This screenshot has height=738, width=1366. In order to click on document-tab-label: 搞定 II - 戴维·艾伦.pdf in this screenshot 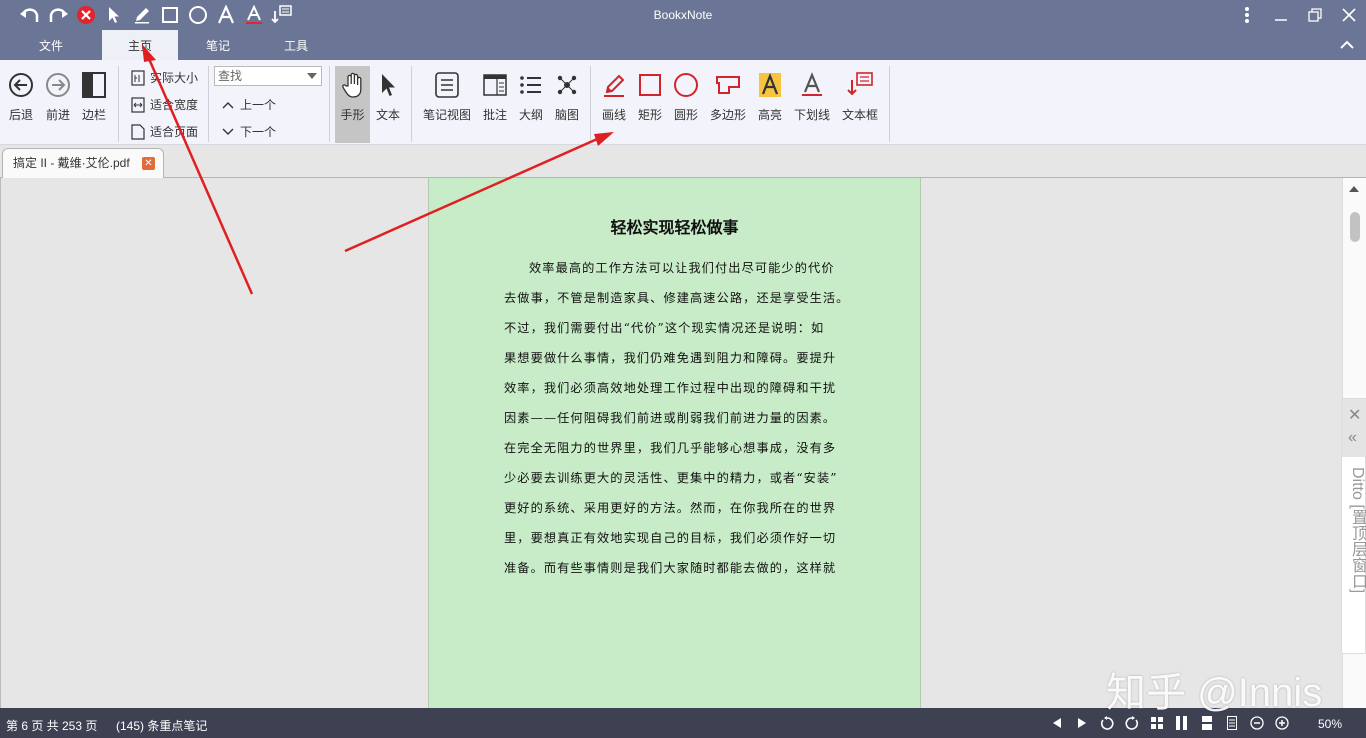, I will do `click(71, 163)`.